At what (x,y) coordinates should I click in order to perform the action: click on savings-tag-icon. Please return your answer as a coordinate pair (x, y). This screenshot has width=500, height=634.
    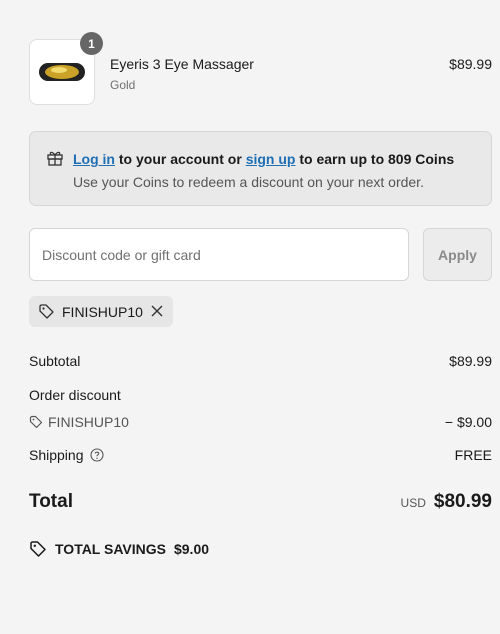
    Looking at the image, I should click on (38, 549).